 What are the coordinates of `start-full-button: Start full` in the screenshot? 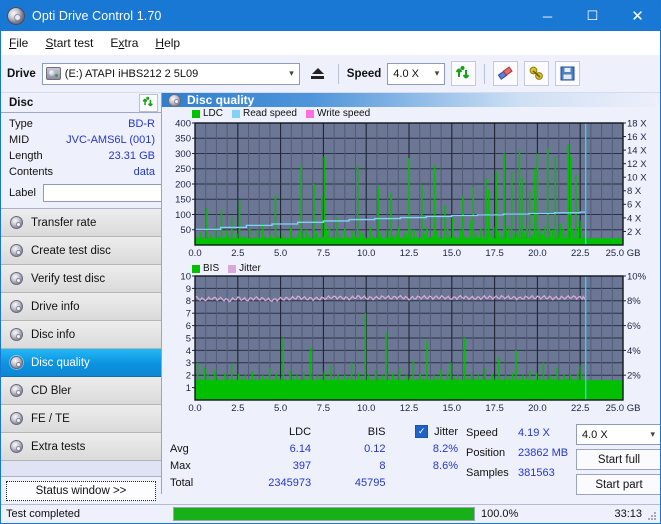 It's located at (618, 459).